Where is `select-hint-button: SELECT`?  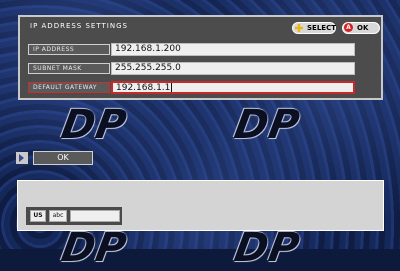 select-hint-button: SELECT is located at coordinates (314, 28).